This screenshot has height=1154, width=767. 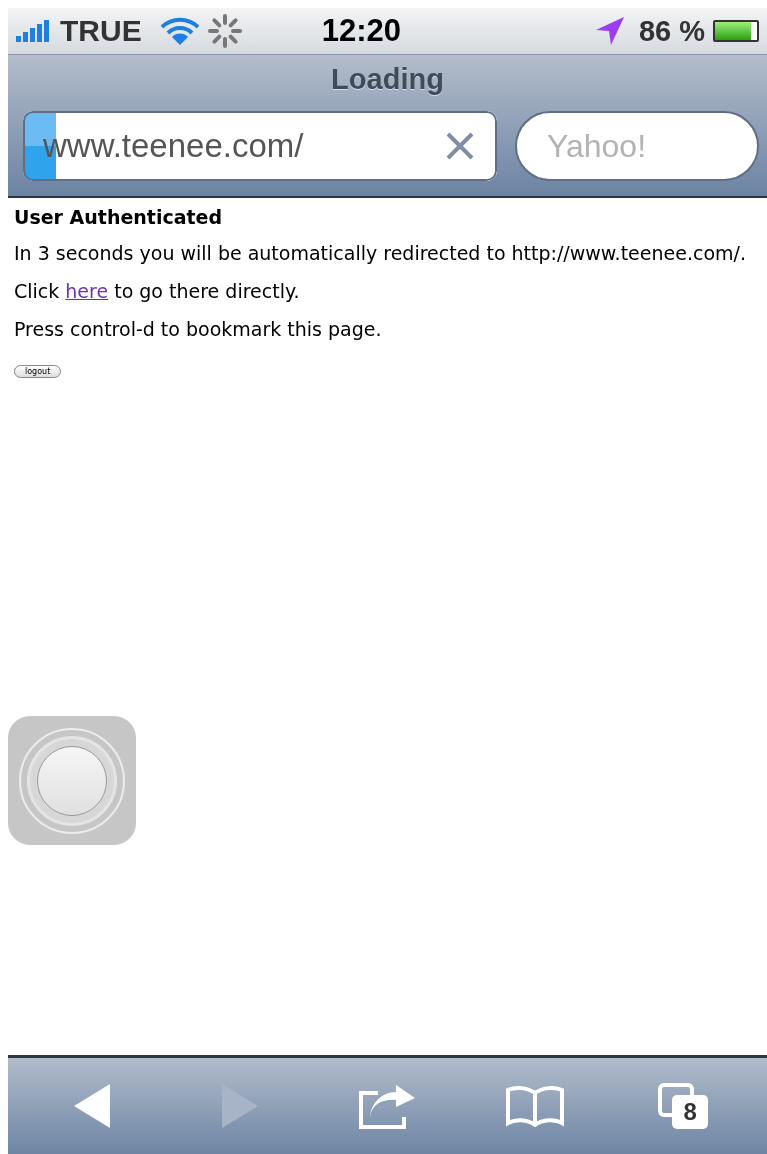 I want to click on here-link: here, so click(x=87, y=291).